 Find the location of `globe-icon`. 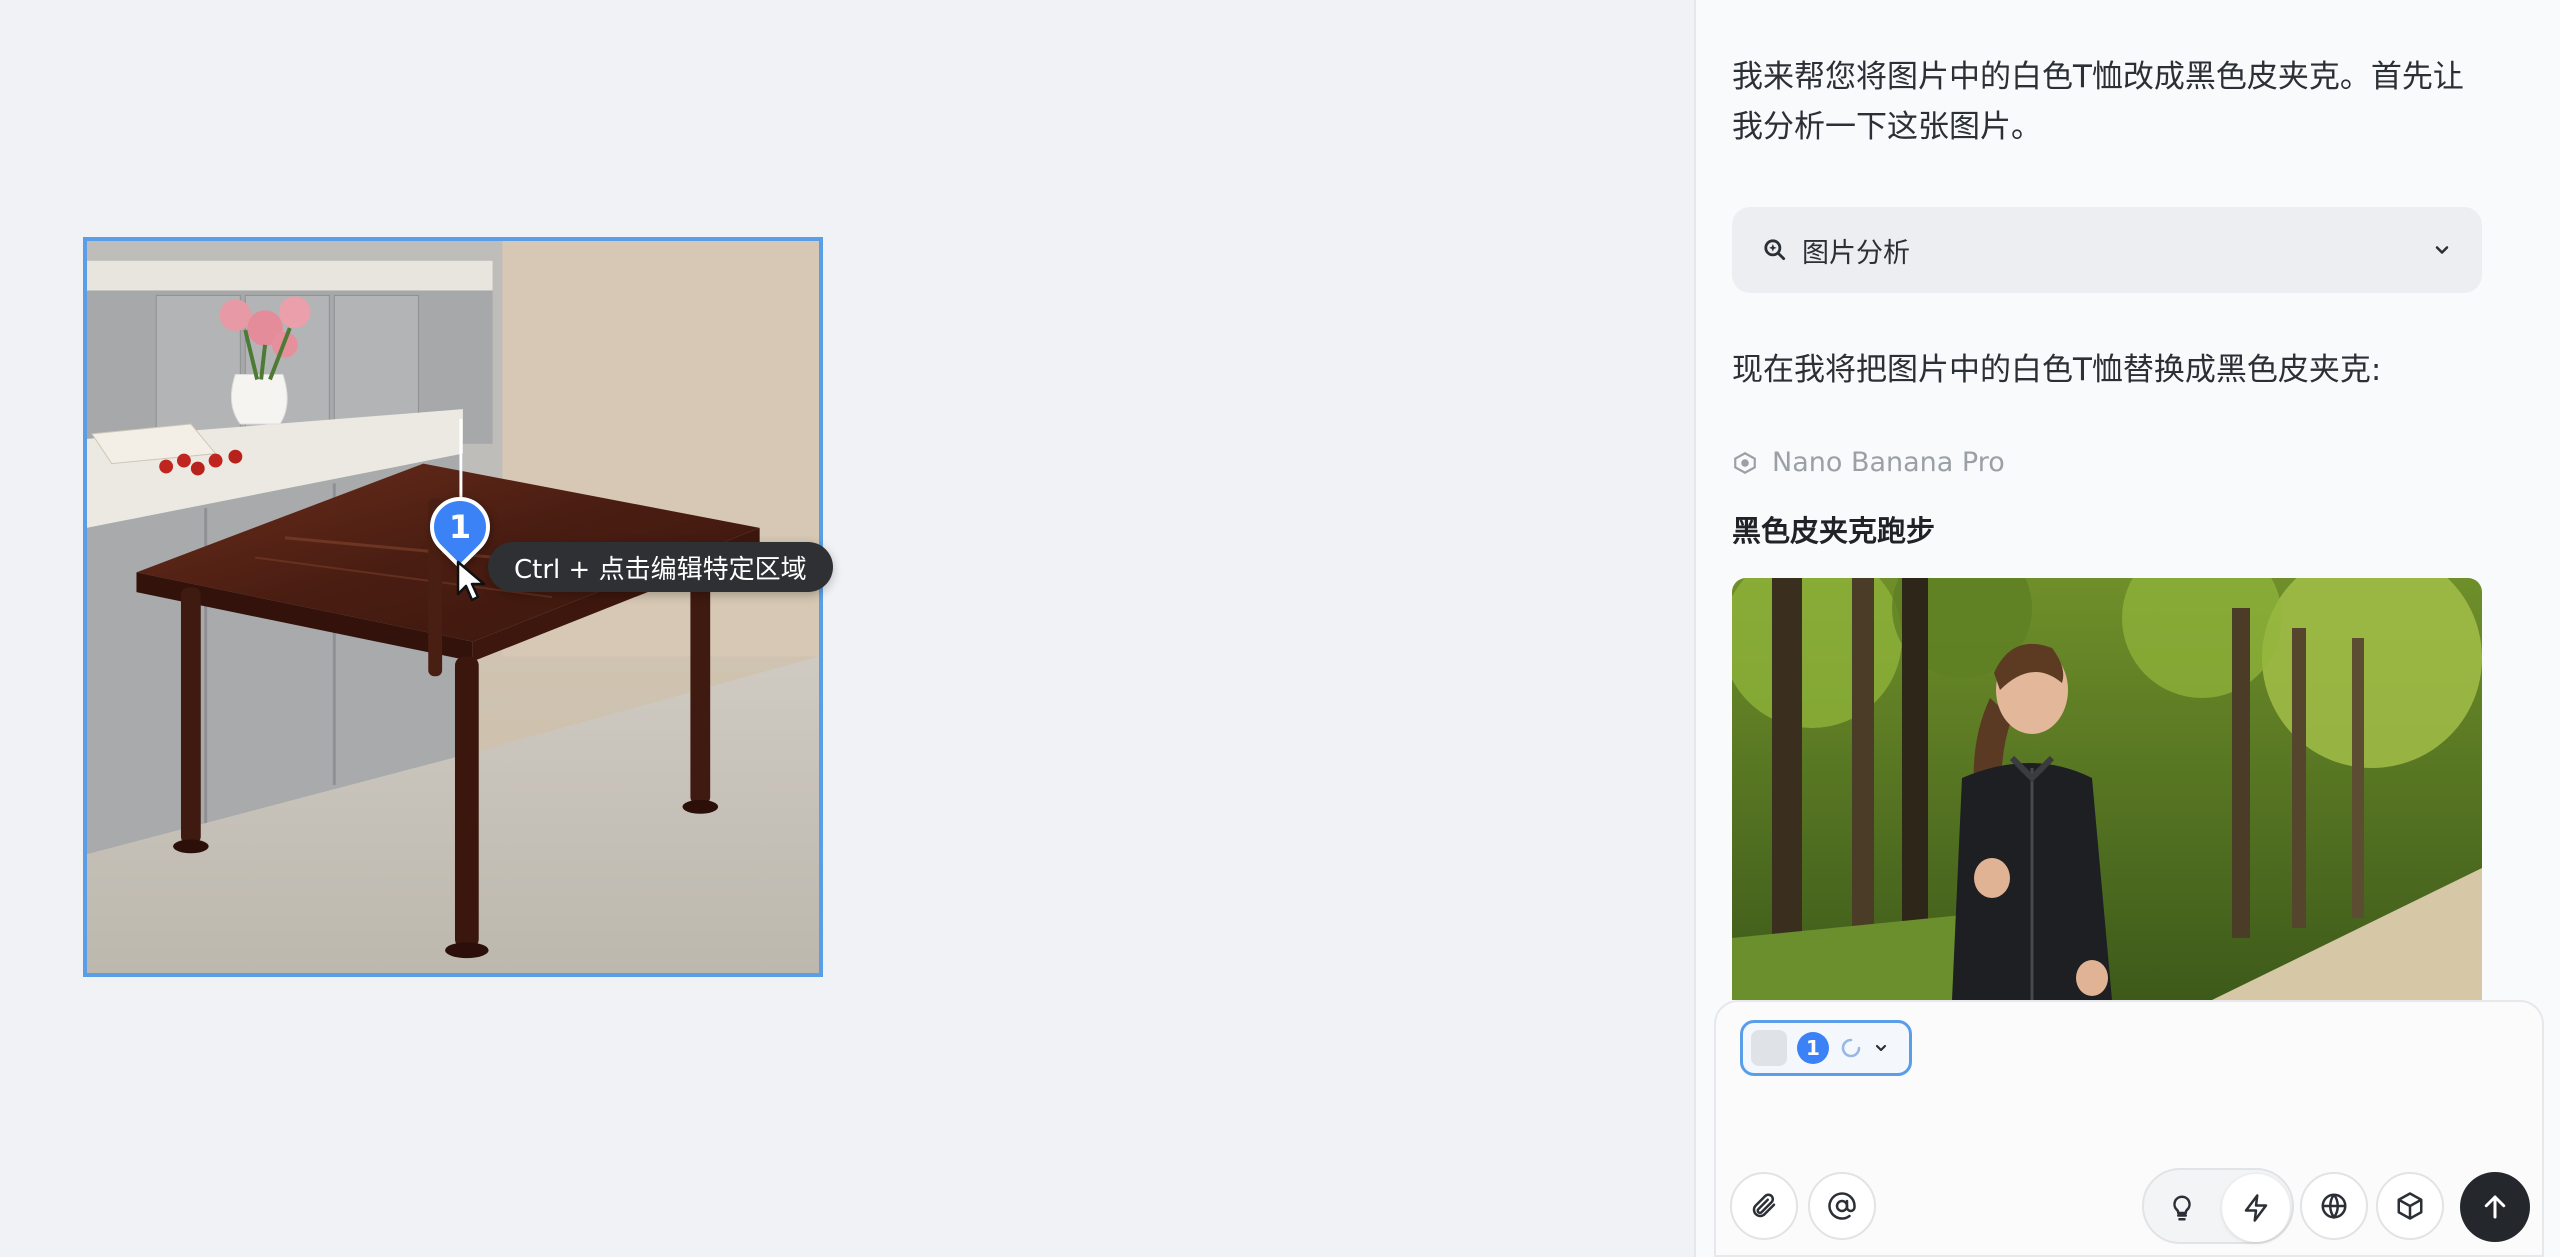

globe-icon is located at coordinates (2334, 1206).